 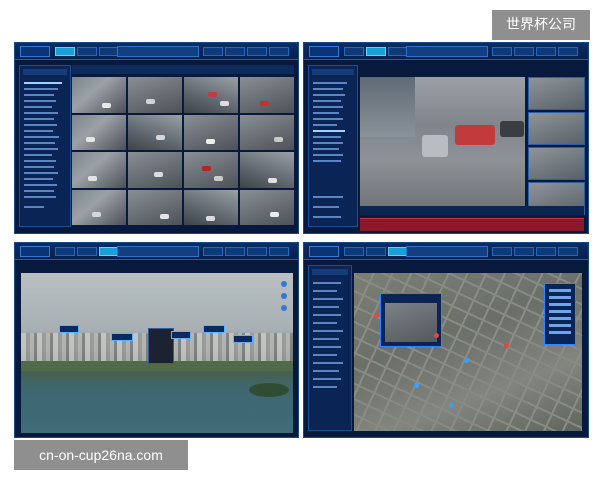 What do you see at coordinates (472, 224) in the screenshot?
I see `playback-timeline` at bounding box center [472, 224].